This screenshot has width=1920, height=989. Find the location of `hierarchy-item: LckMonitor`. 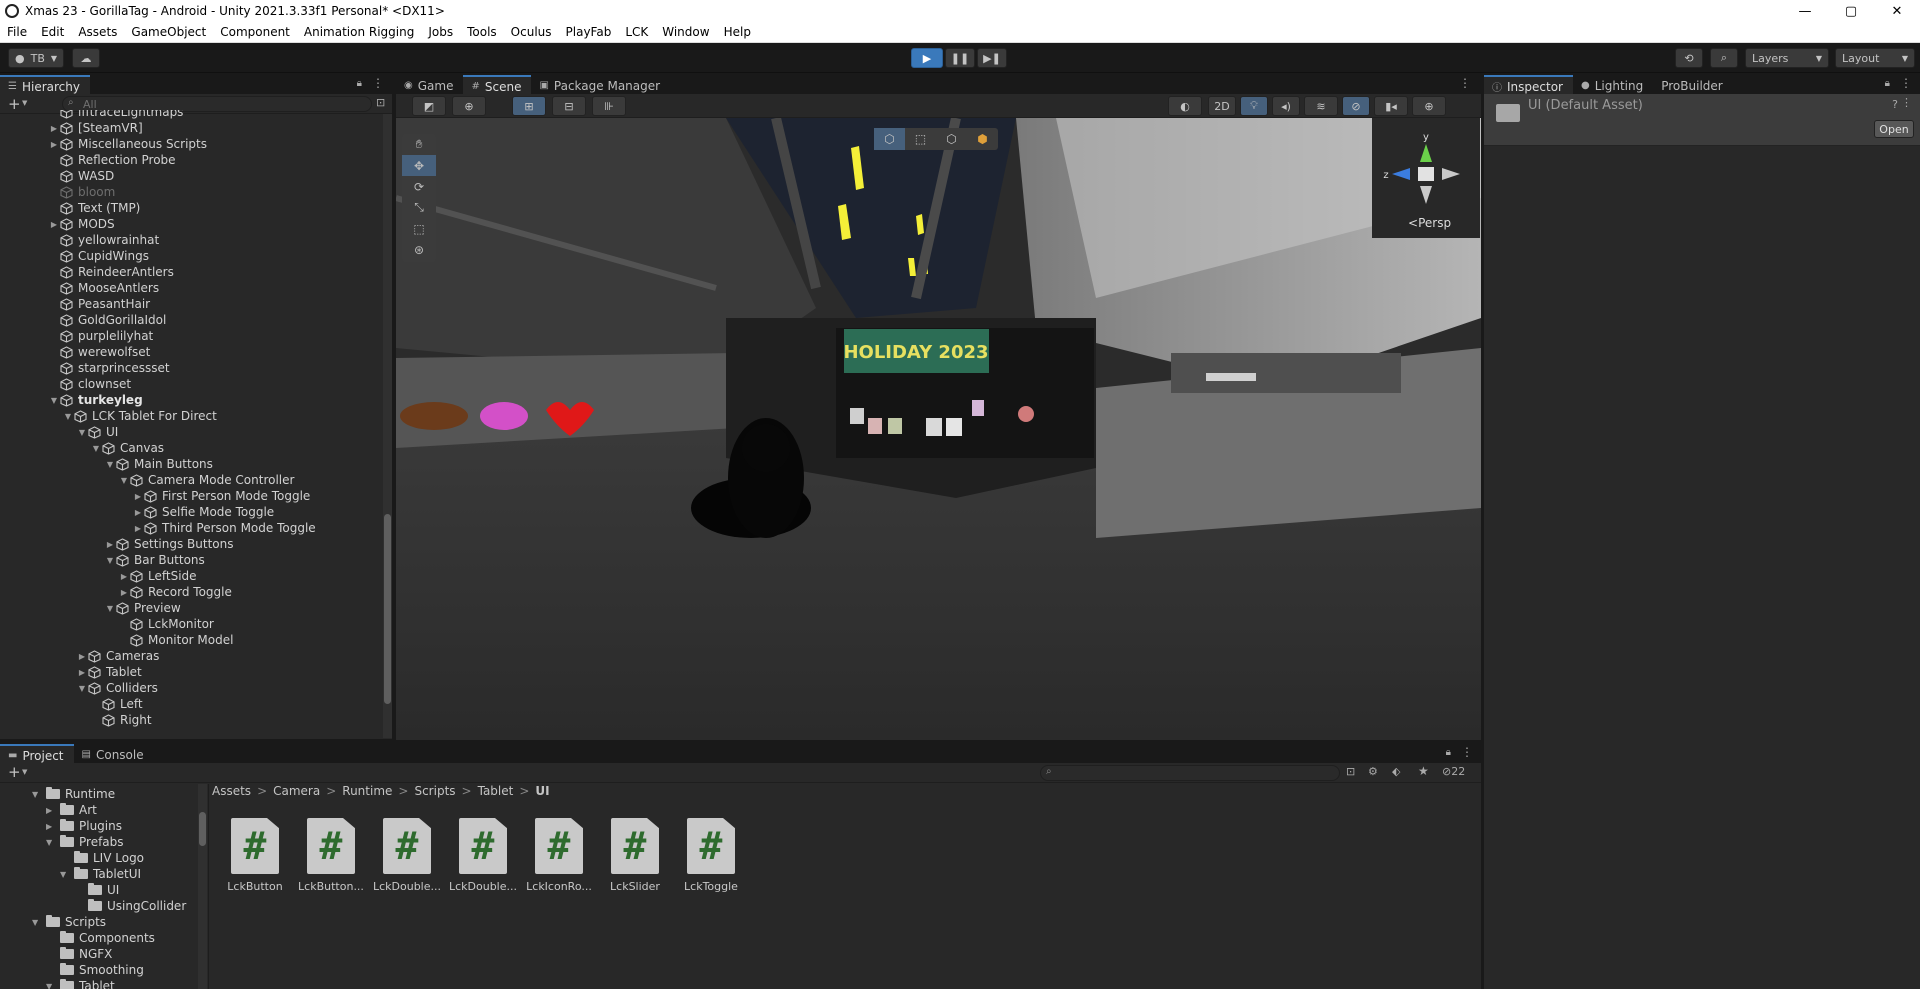

hierarchy-item: LckMonitor is located at coordinates (166, 624).